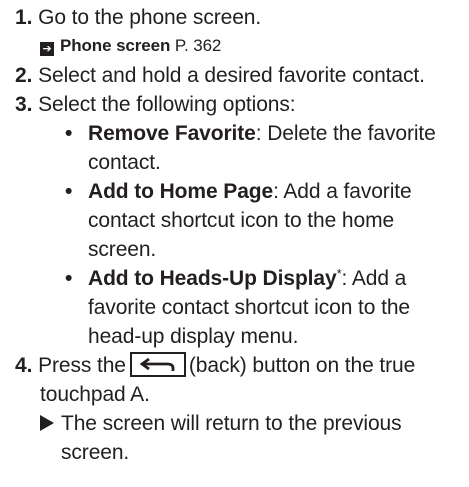 Image resolution: width=469 pixels, height=487 pixels. Describe the element at coordinates (115, 45) in the screenshot. I see `reference-label: Phone screen` at that location.